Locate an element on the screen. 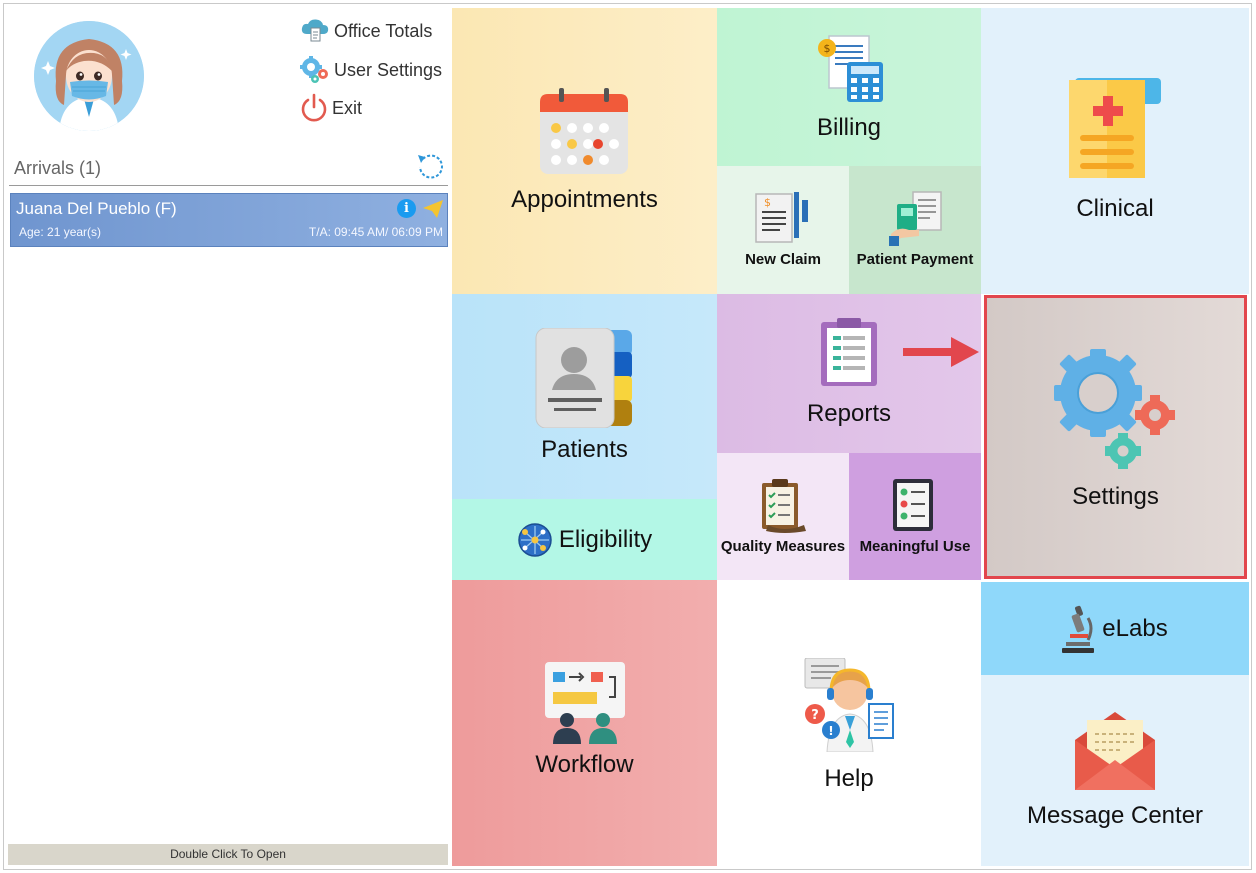 The width and height of the screenshot is (1256, 873). contact-book-icon is located at coordinates (583, 378).